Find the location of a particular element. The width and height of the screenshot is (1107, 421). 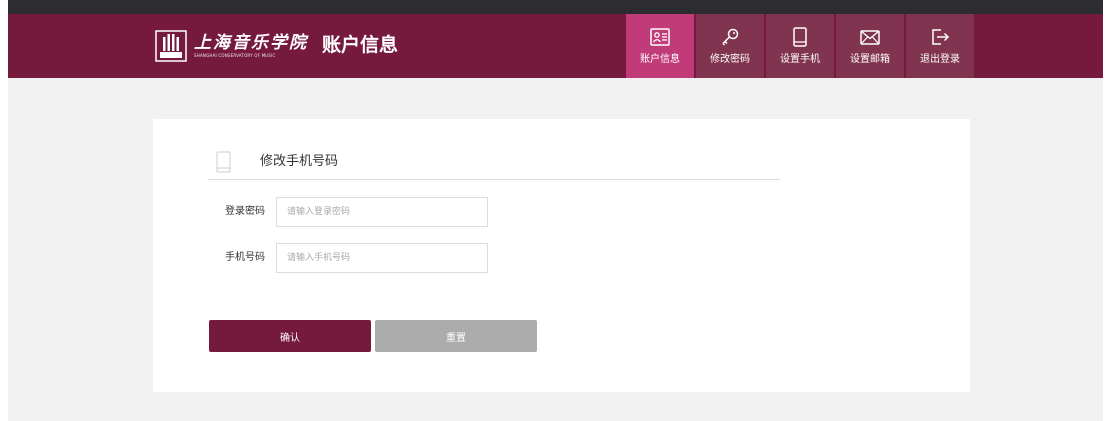

nav-label: 修改密码 is located at coordinates (730, 59).